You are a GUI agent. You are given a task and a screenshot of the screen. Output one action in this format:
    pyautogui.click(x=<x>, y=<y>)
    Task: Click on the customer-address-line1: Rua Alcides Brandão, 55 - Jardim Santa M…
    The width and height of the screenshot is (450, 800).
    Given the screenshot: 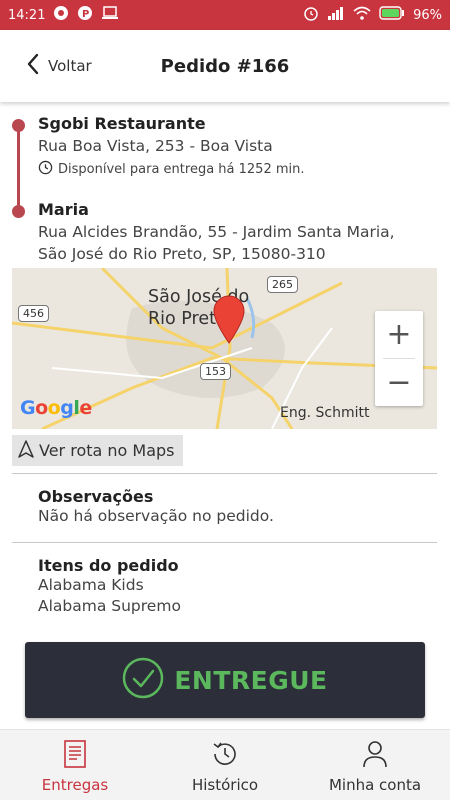 What is the action you would take?
    pyautogui.click(x=216, y=232)
    